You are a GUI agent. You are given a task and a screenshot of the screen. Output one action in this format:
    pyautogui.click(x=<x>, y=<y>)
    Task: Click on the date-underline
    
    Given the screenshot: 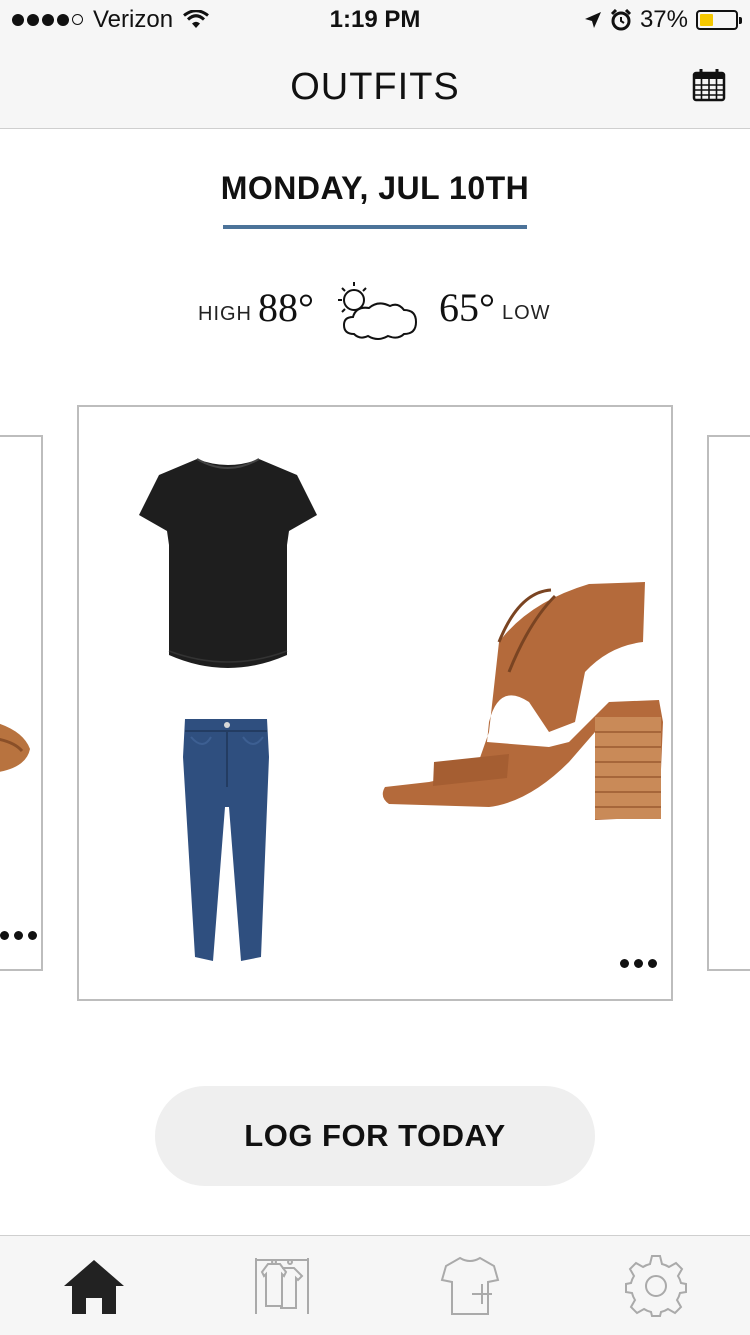 What is the action you would take?
    pyautogui.click(x=375, y=227)
    